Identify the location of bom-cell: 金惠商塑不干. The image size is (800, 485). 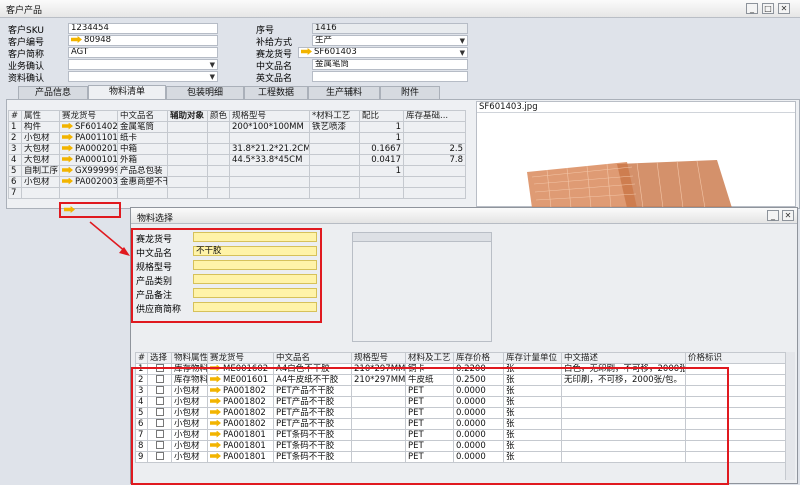
(142, 182).